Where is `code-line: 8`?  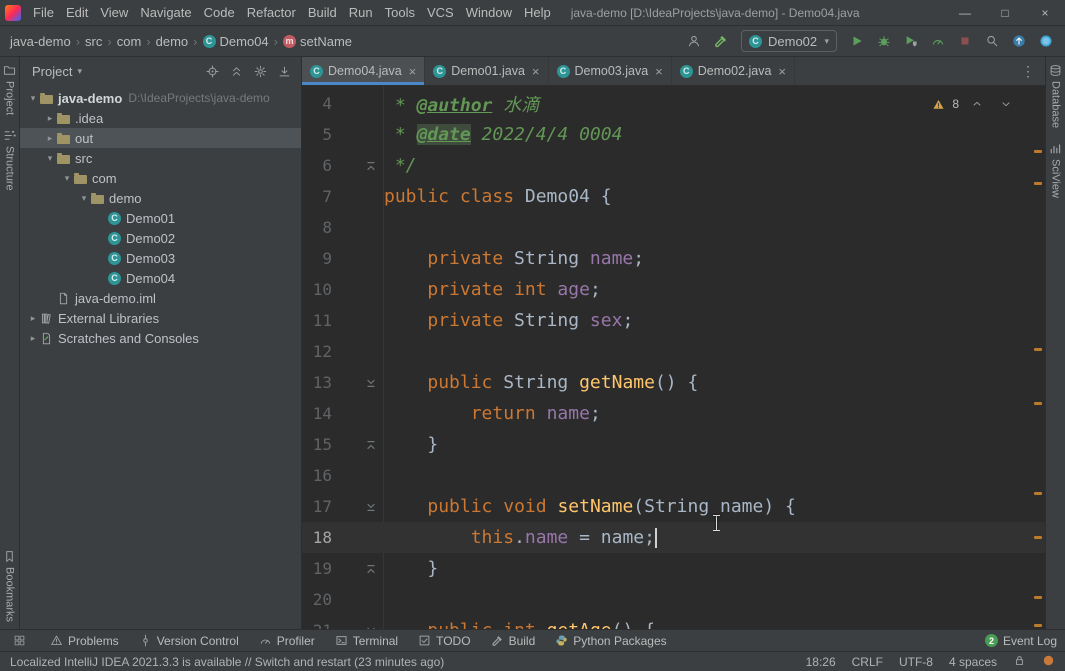 code-line: 8 is located at coordinates (673, 227).